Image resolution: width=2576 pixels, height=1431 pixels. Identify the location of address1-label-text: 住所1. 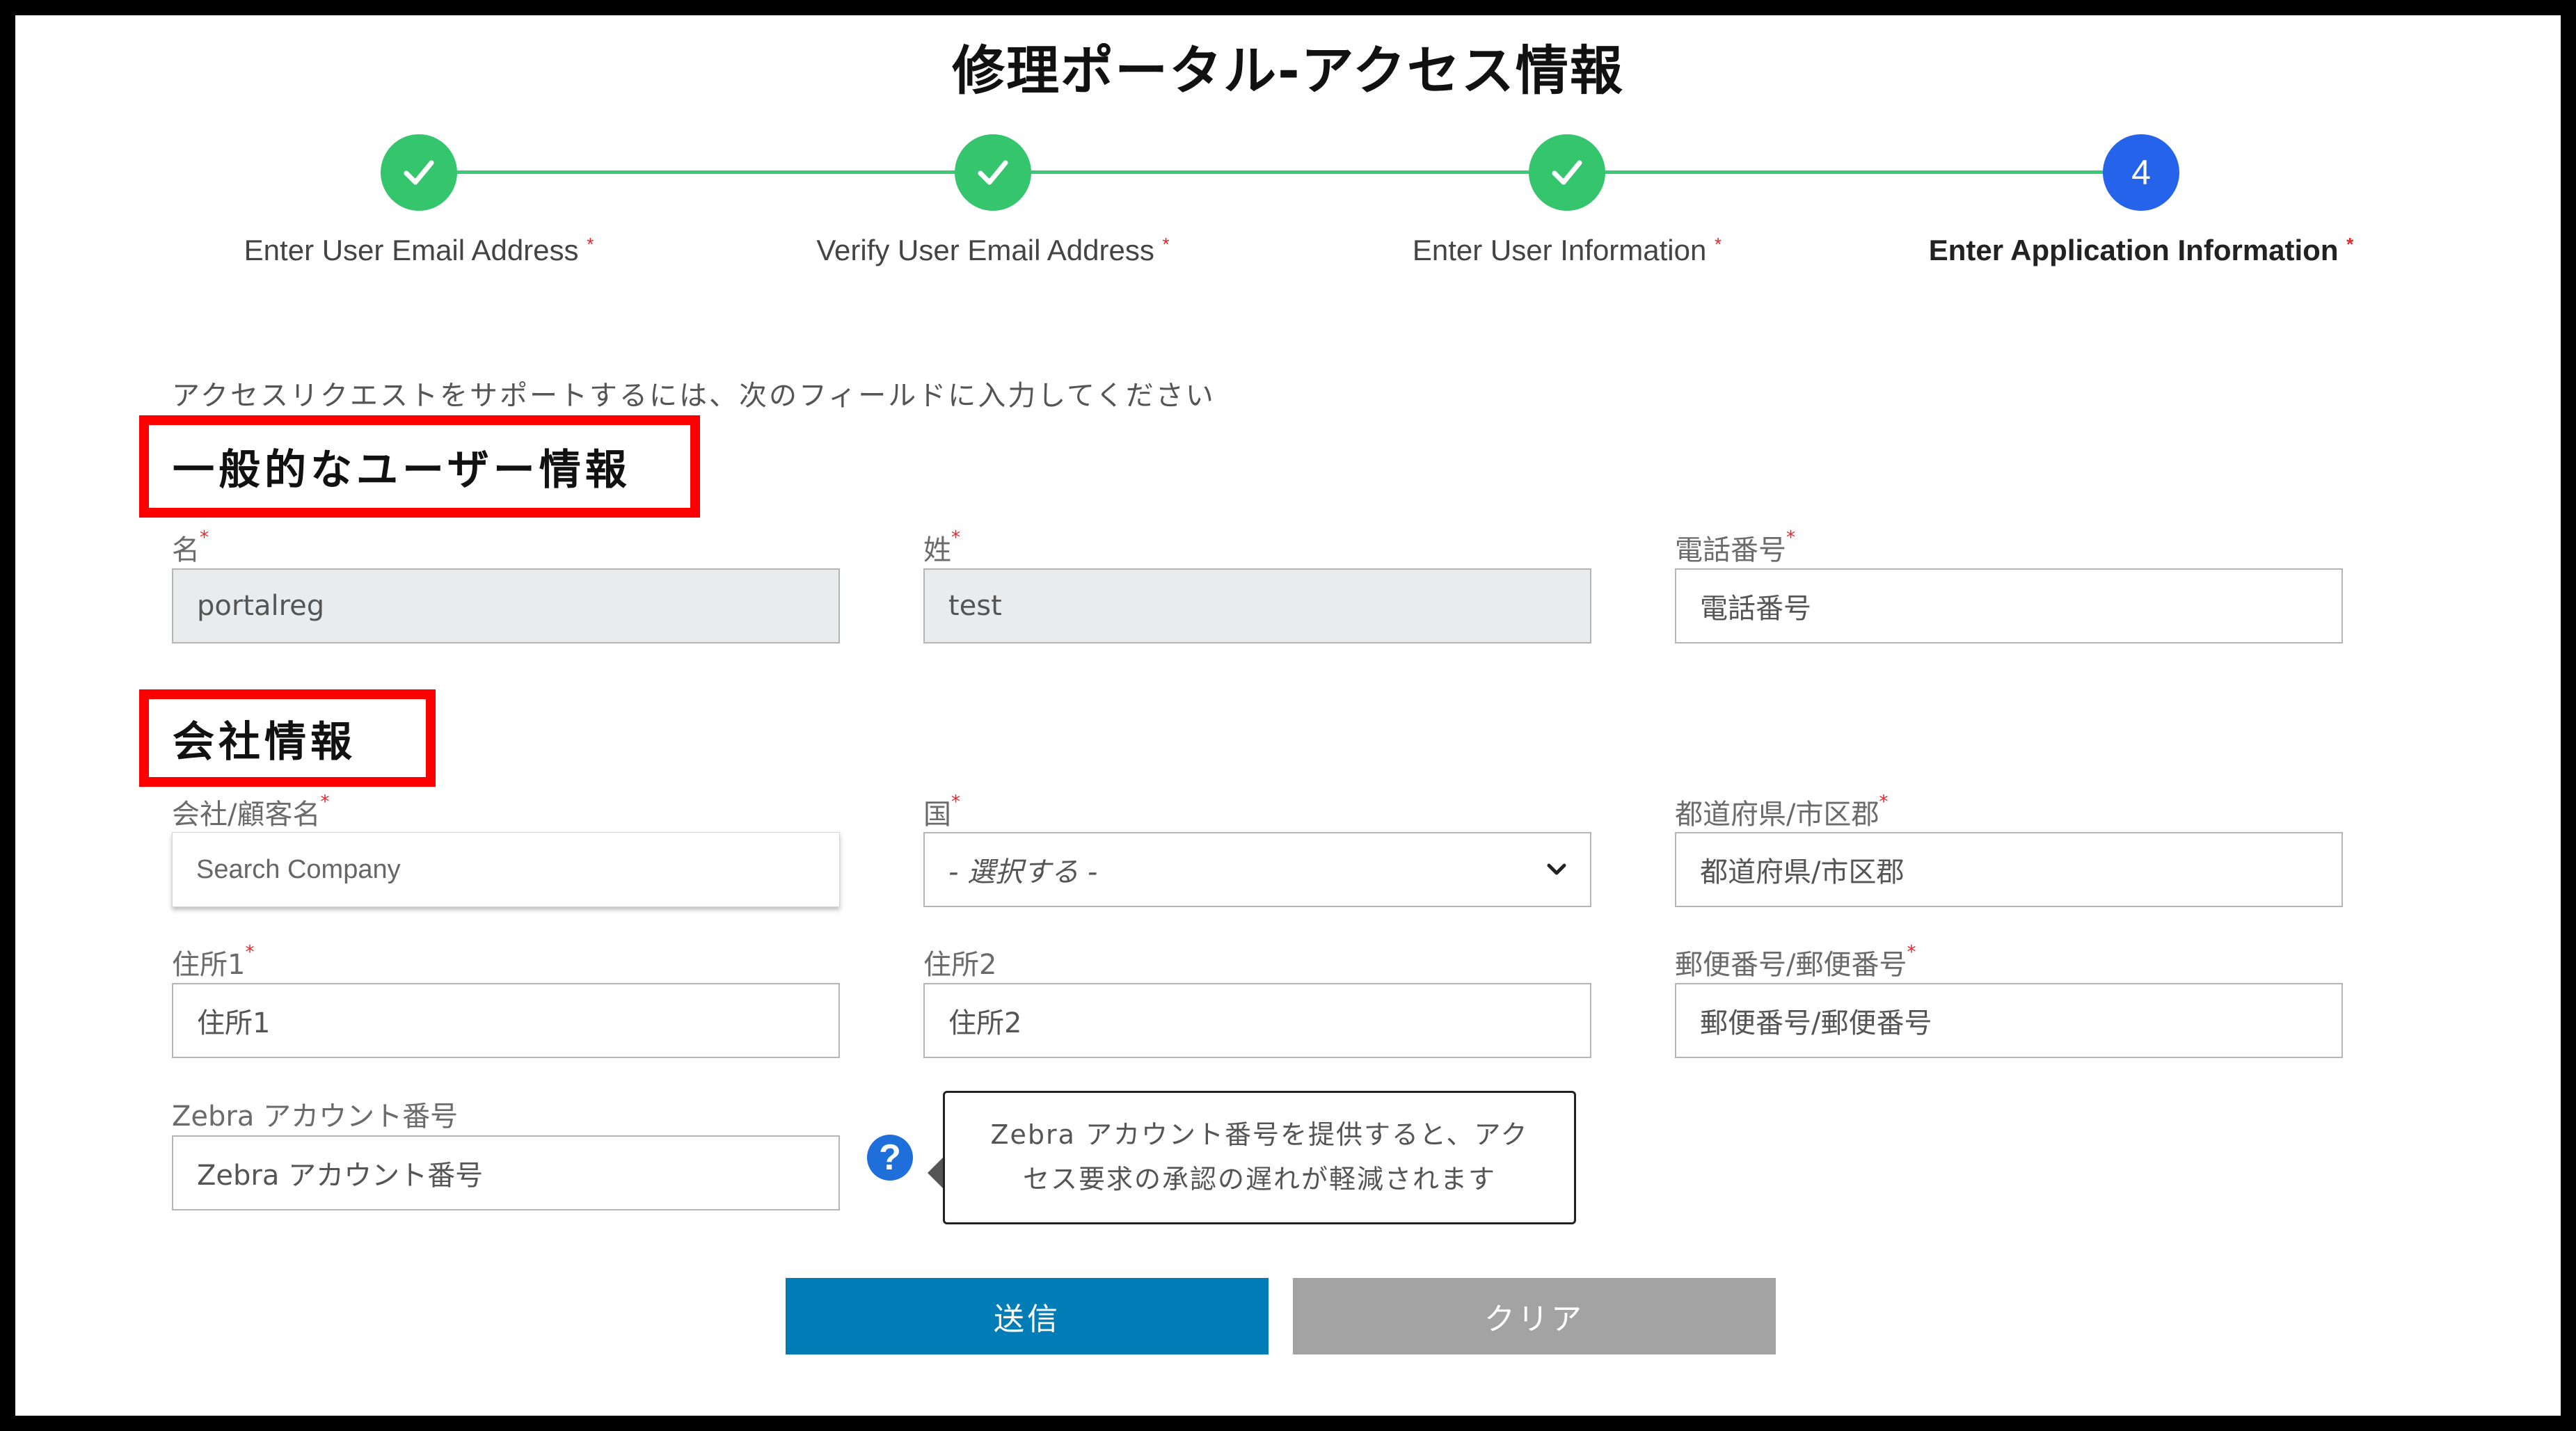
(209, 965).